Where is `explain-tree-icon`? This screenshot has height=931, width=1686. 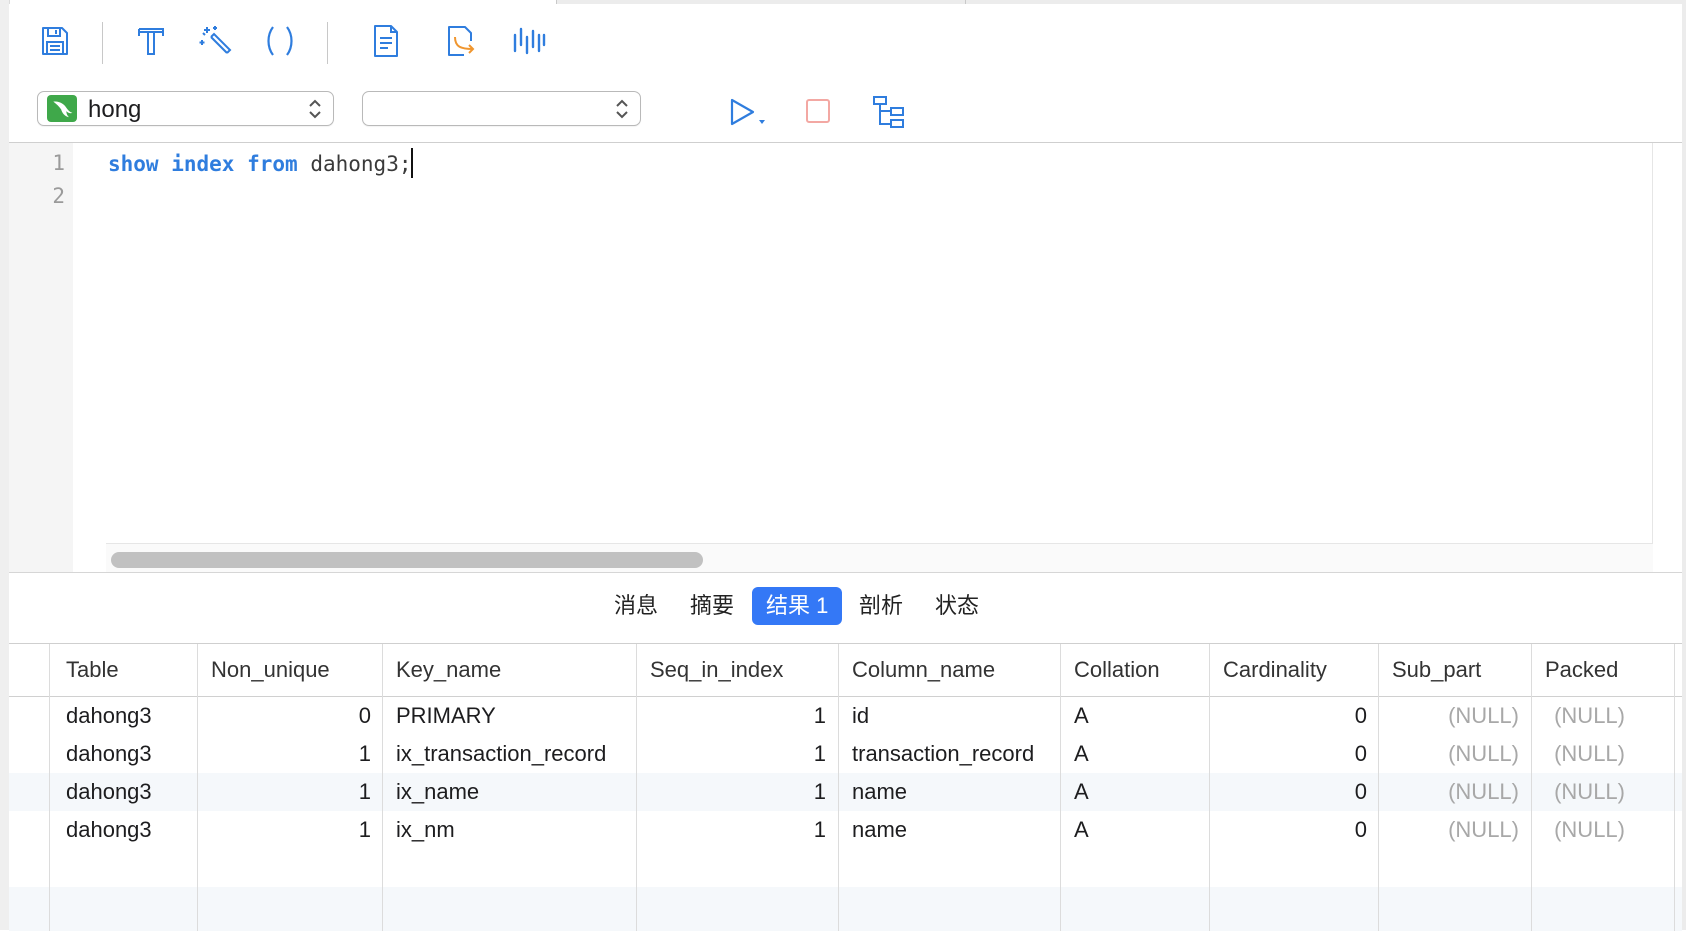
explain-tree-icon is located at coordinates (889, 112).